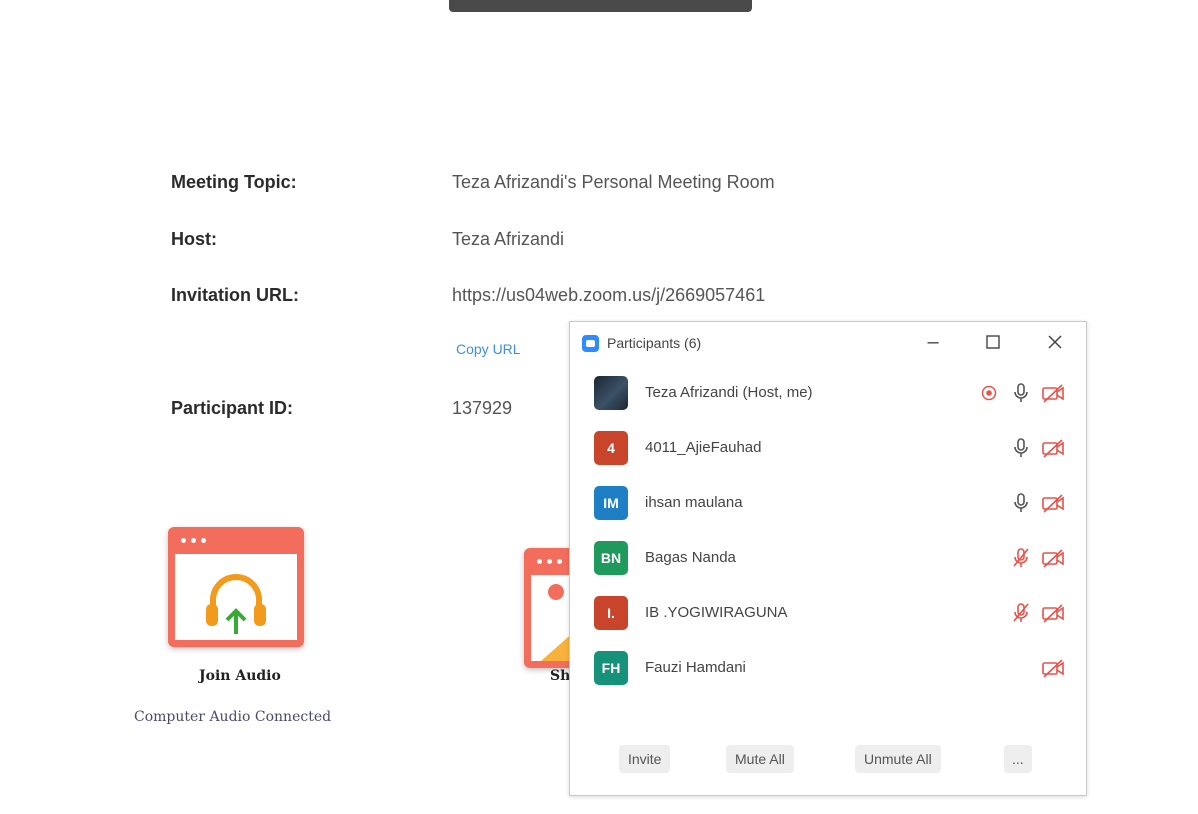 The width and height of the screenshot is (1198, 814). What do you see at coordinates (828, 668) in the screenshot?
I see `participant-row: FH Fauzi Hamdani` at bounding box center [828, 668].